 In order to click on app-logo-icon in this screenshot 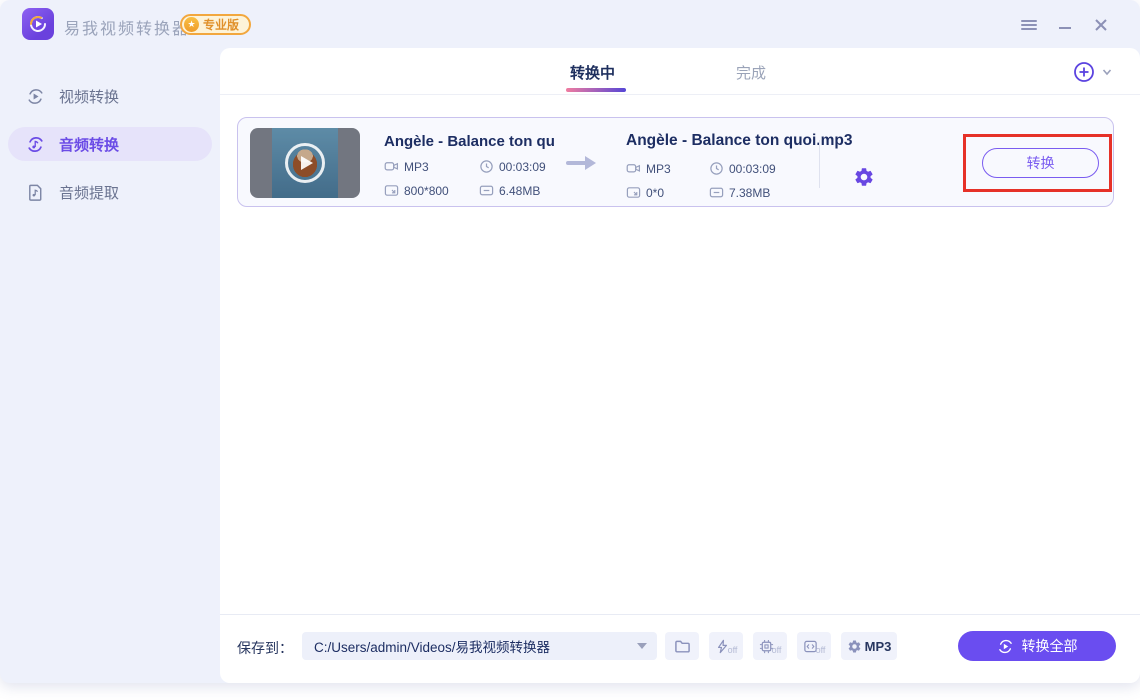, I will do `click(38, 24)`.